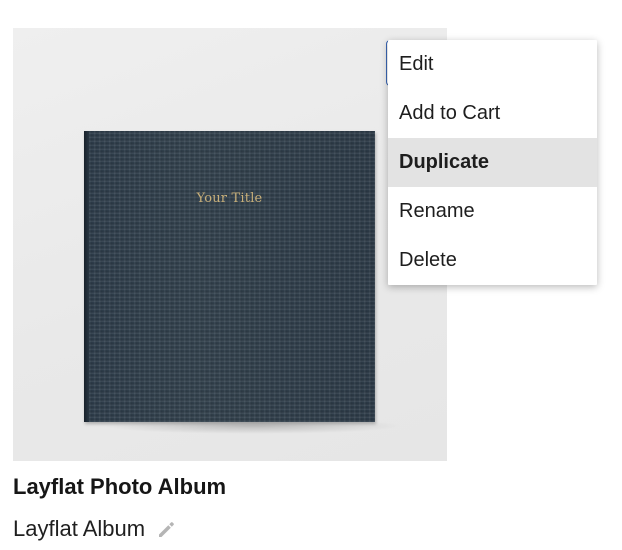 This screenshot has width=622, height=550. I want to click on product-name: Layflat Photo Album, so click(120, 486).